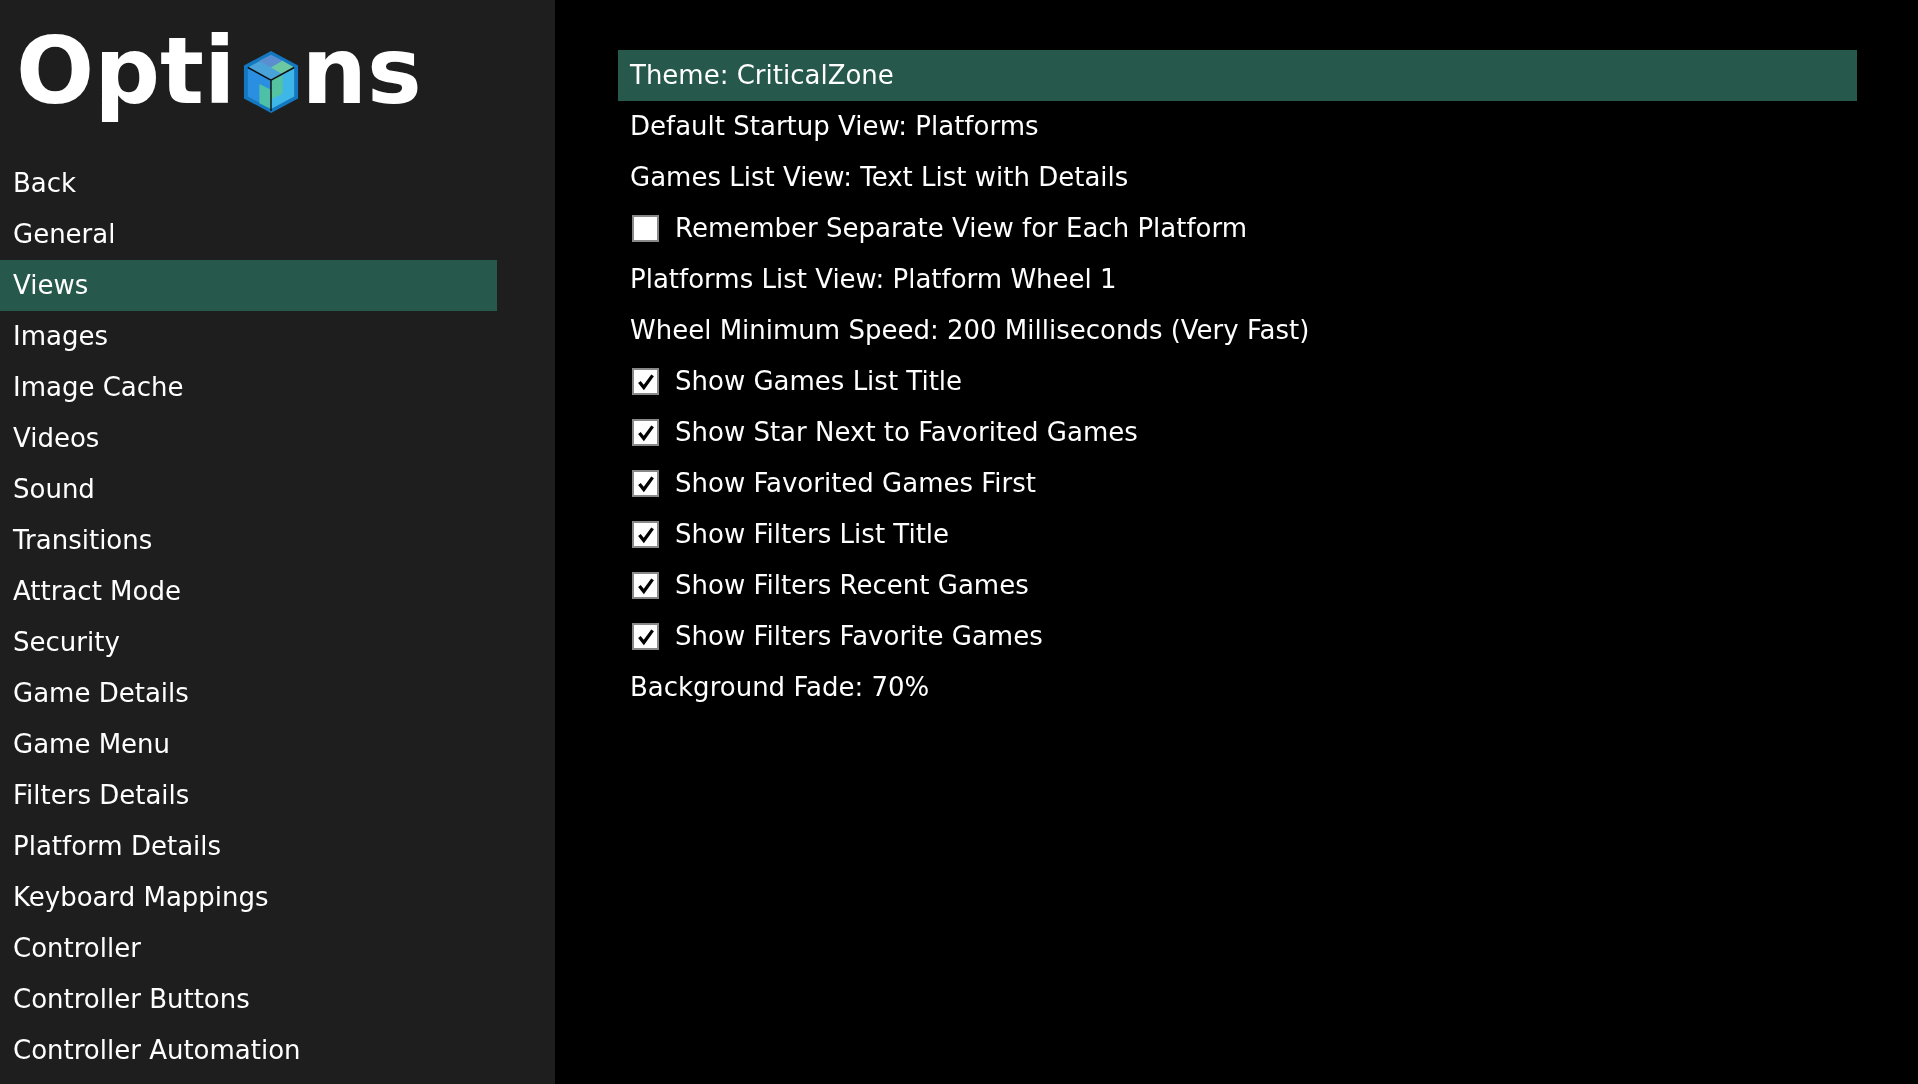  I want to click on setting-label: Show Filters List Title, so click(812, 534).